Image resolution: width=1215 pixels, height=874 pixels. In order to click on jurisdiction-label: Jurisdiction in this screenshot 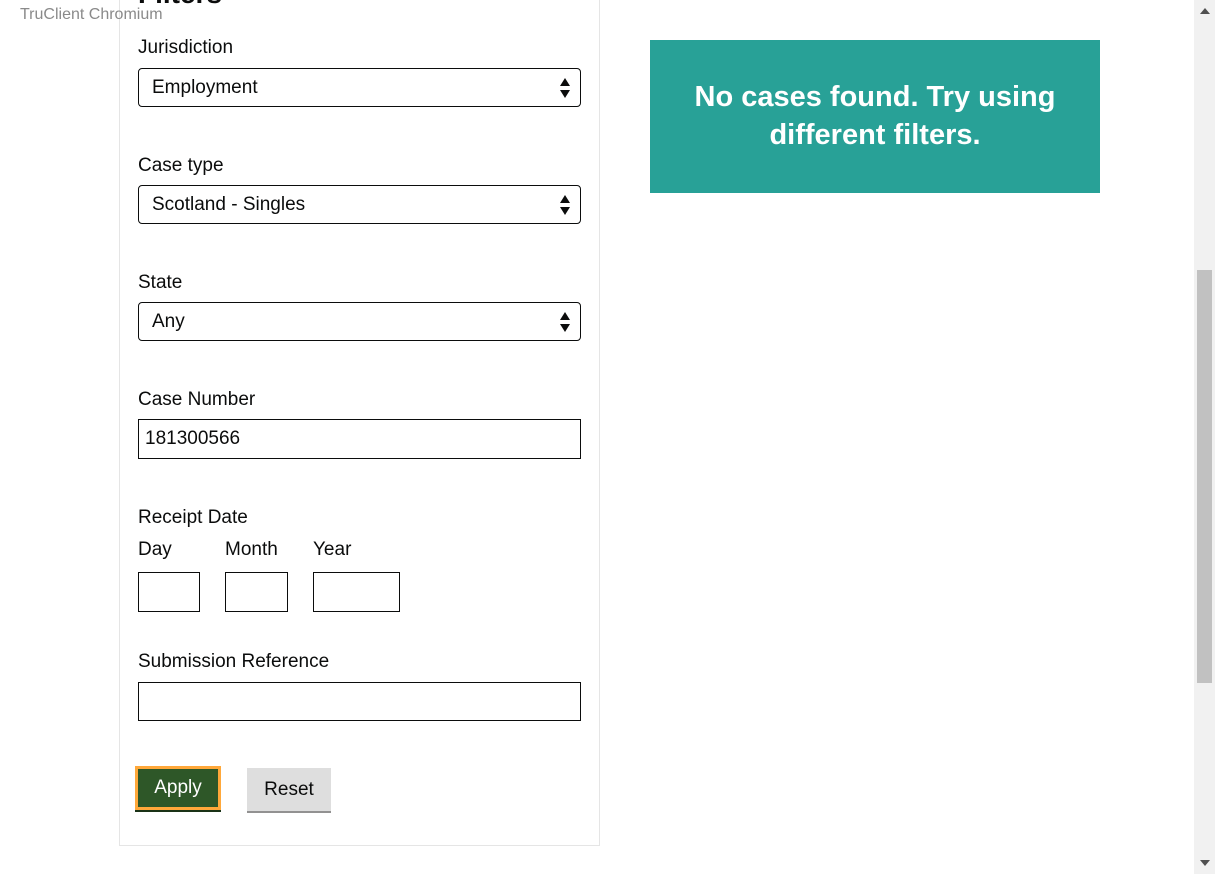, I will do `click(186, 47)`.